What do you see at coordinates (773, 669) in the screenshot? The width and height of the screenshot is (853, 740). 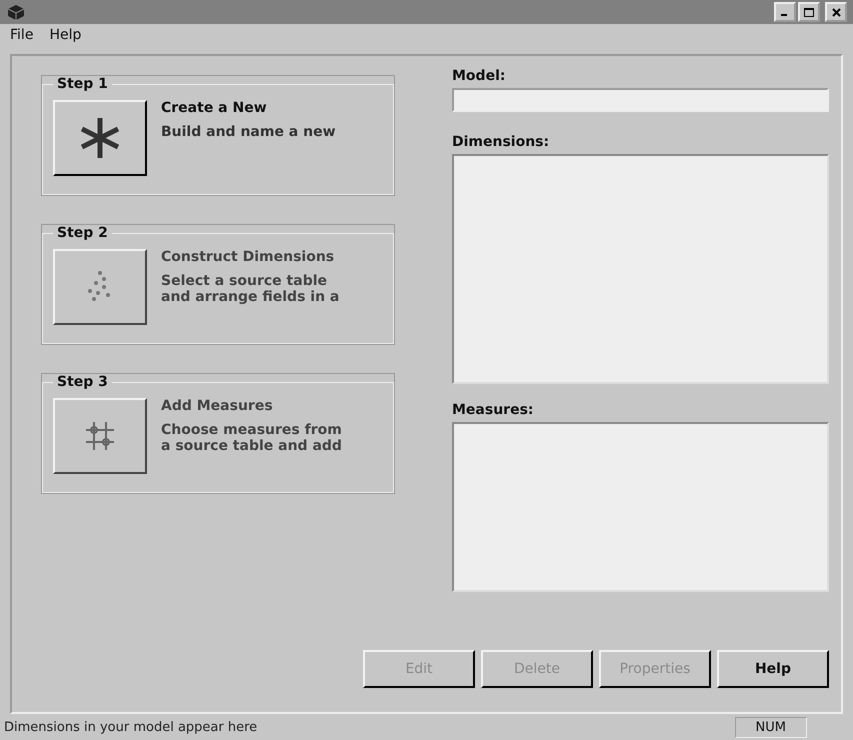 I see `dialog-button: Help` at bounding box center [773, 669].